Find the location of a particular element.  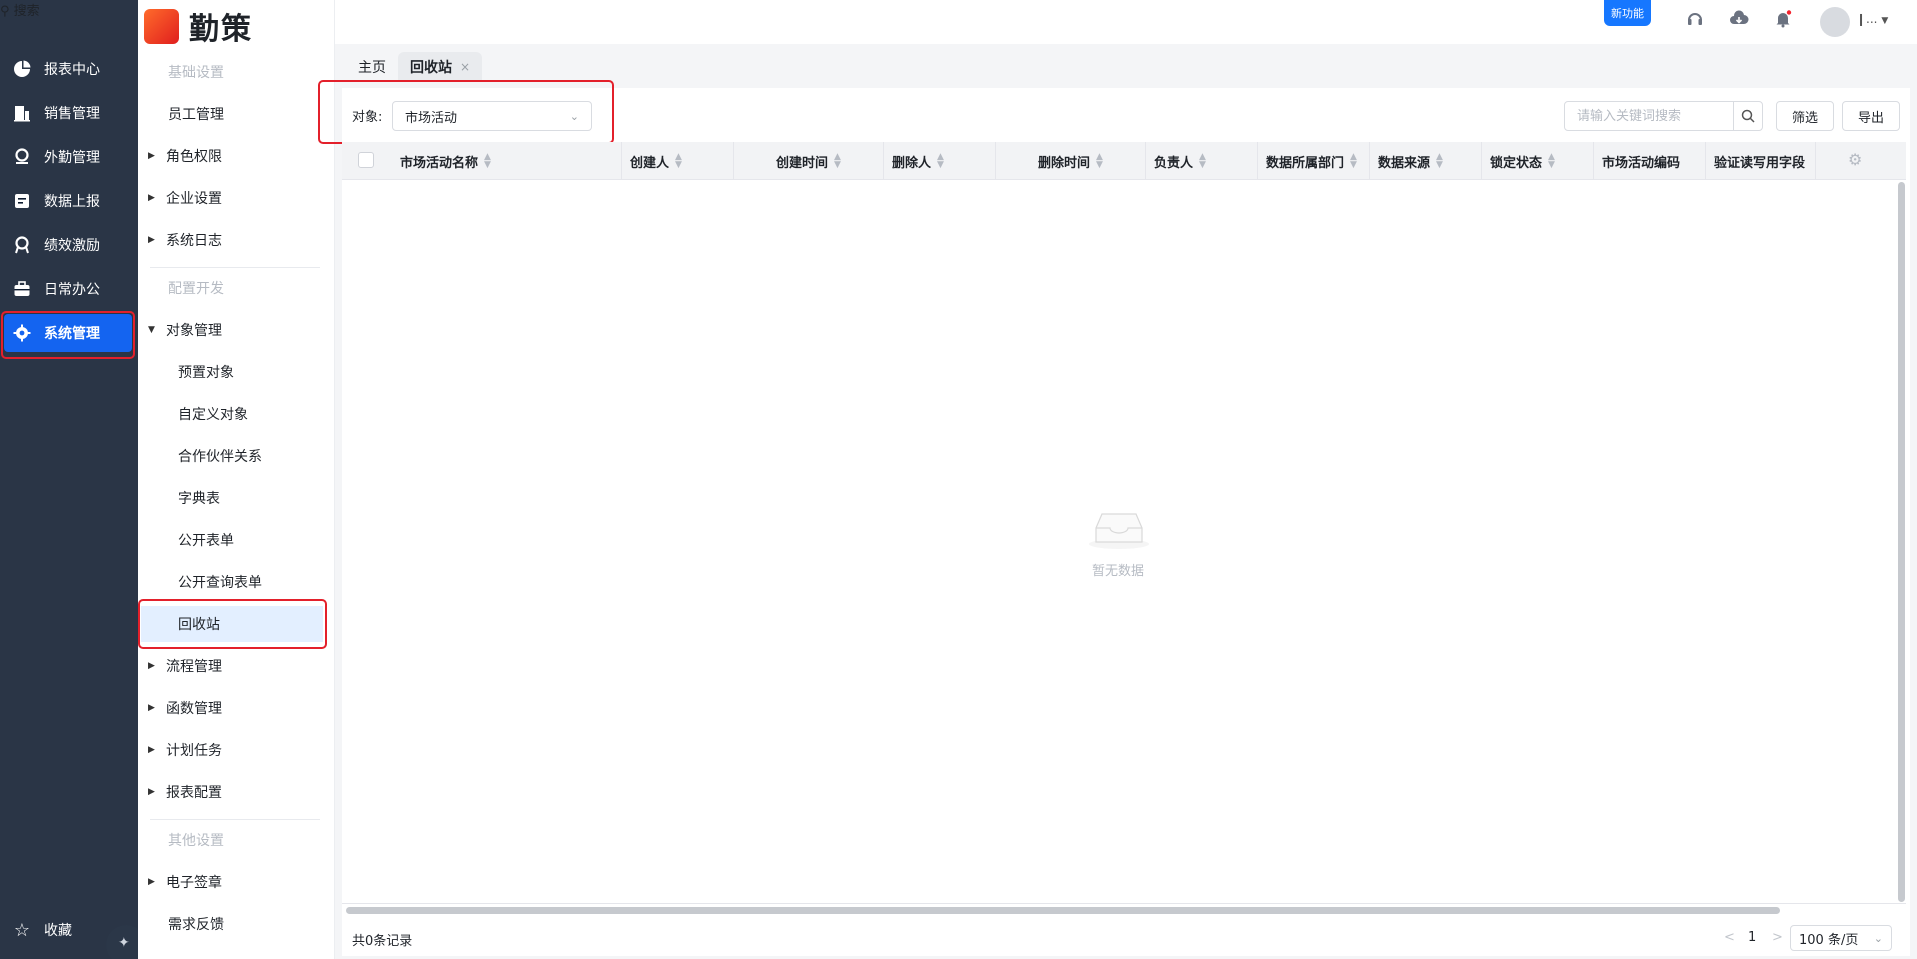

tab-recycle-bin: 回收站 × is located at coordinates (440, 67).